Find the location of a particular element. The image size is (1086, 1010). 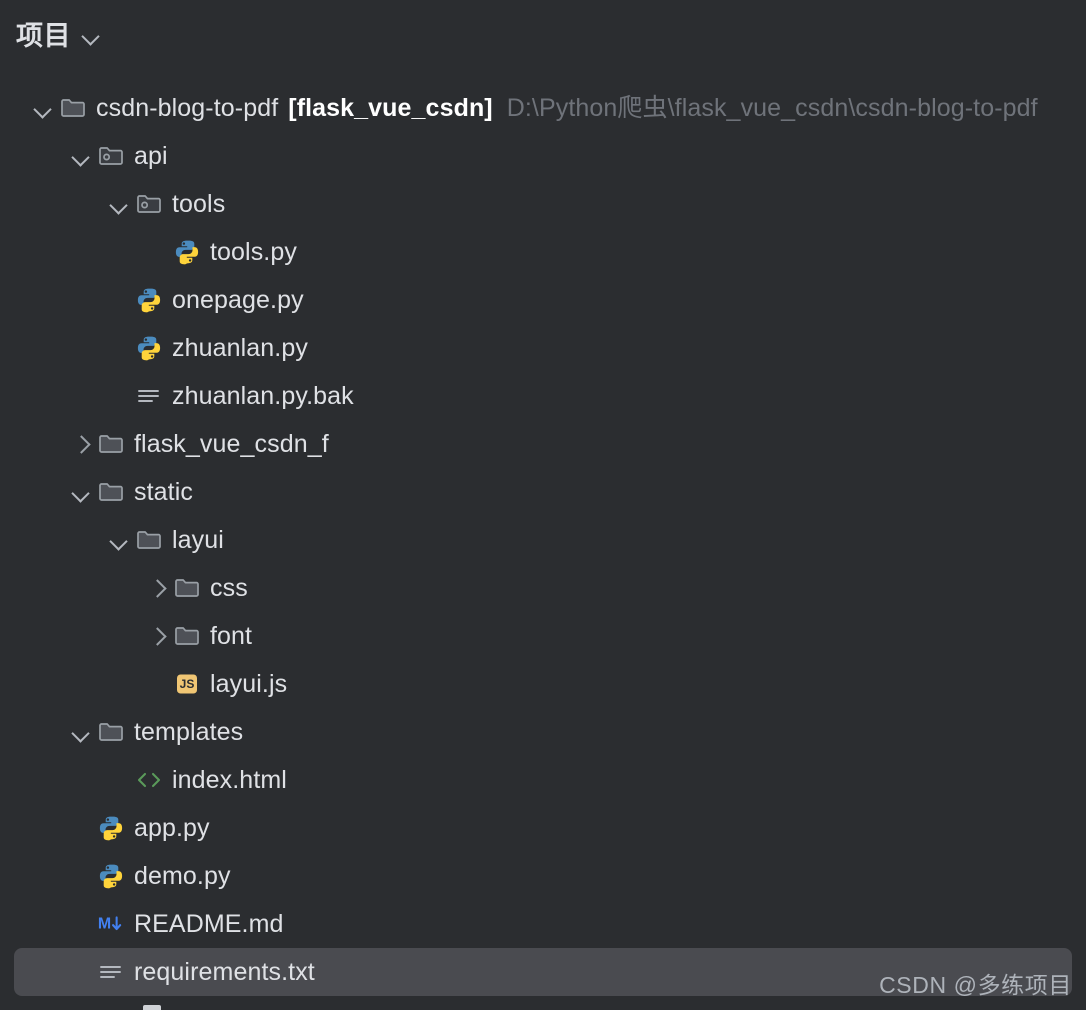

svg-text: JS is located at coordinates (187, 684).